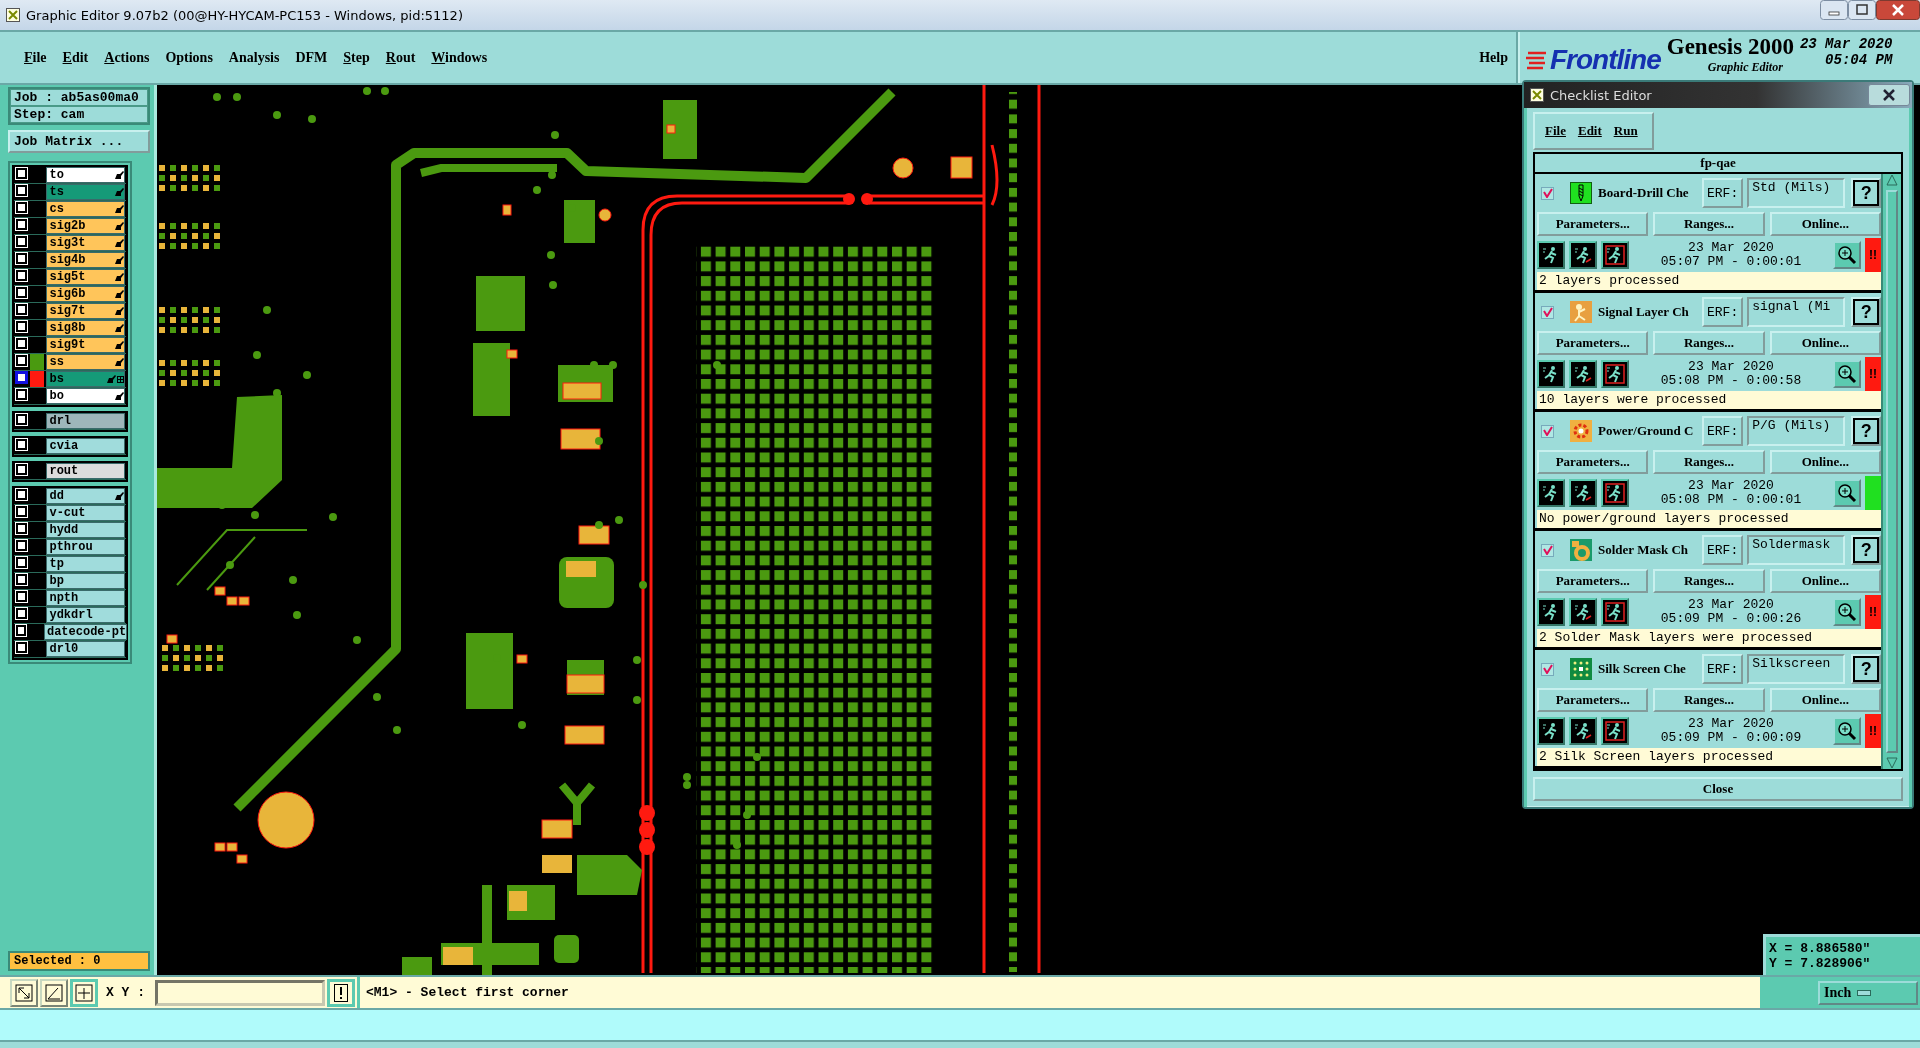  I want to click on layer-row: cvia, so click(70, 446).